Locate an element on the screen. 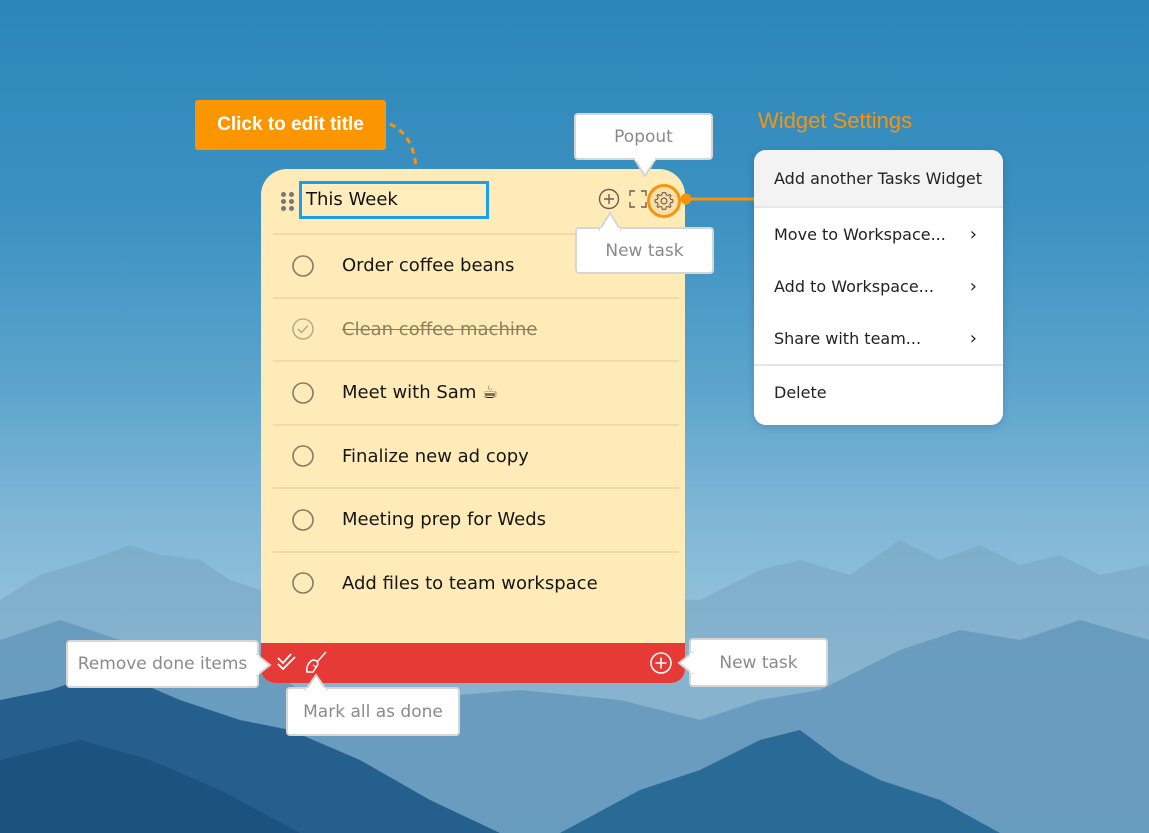 Image resolution: width=1149 pixels, height=833 pixels. mark-all-done-tooltip-text: Mark all as done is located at coordinates (373, 711).